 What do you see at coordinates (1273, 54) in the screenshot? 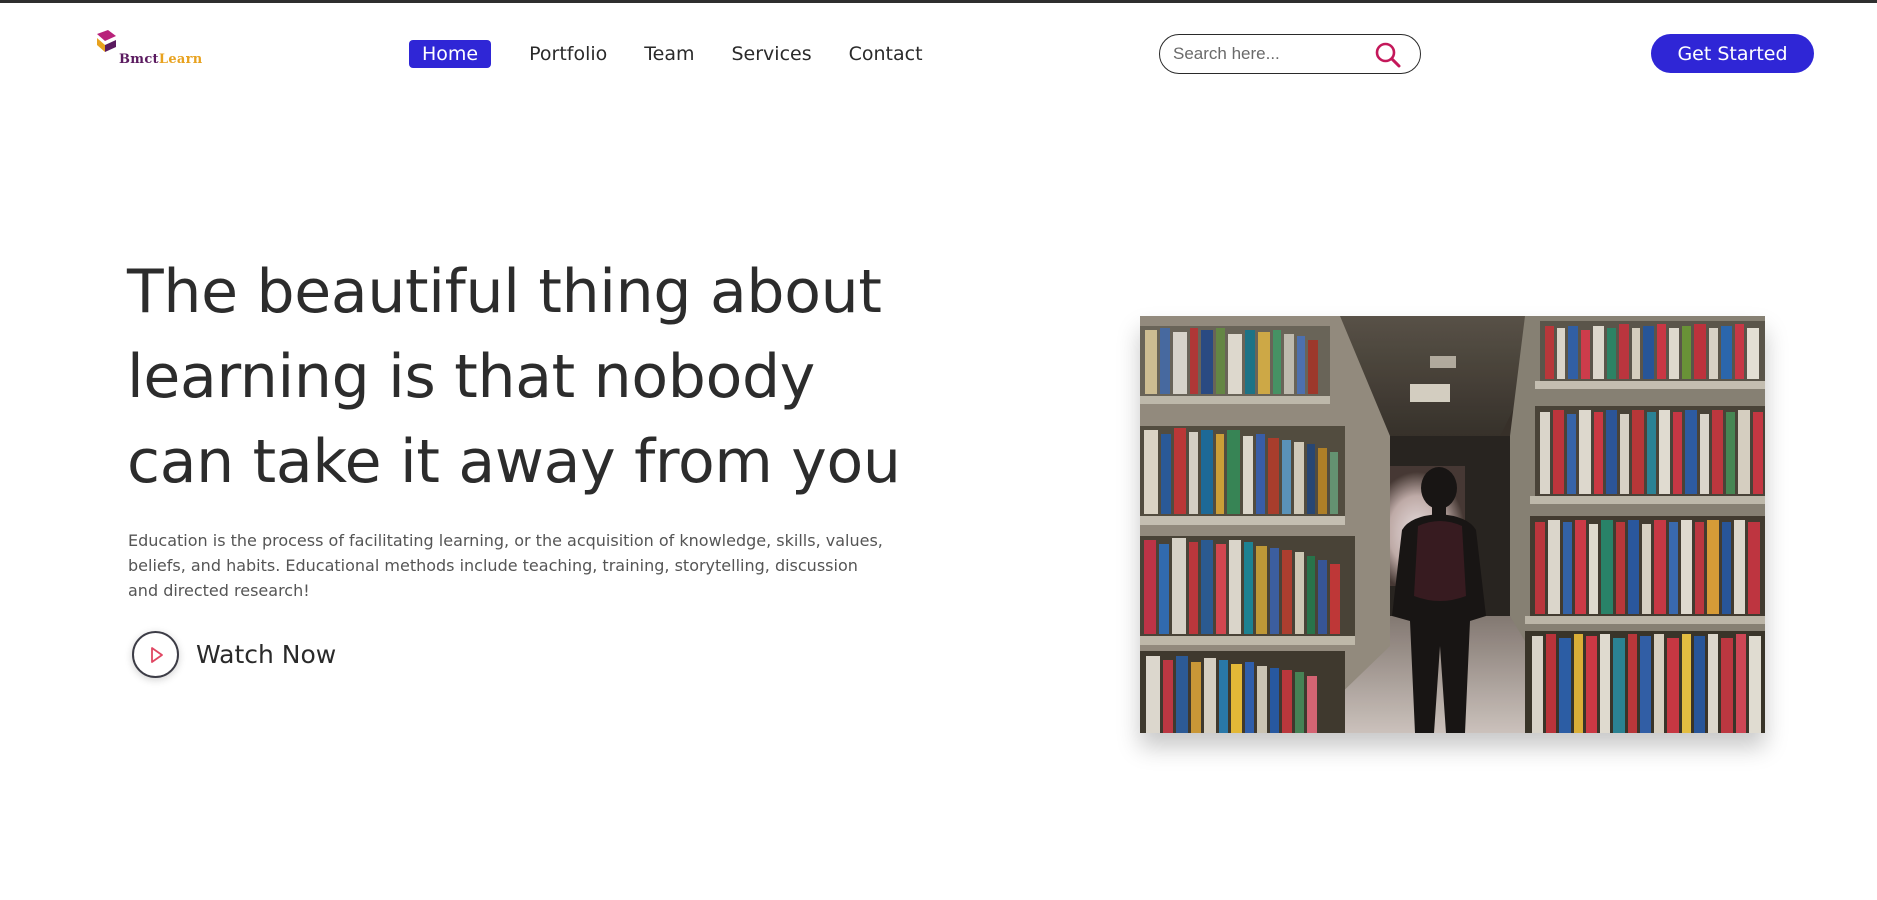
I see `search-input` at bounding box center [1273, 54].